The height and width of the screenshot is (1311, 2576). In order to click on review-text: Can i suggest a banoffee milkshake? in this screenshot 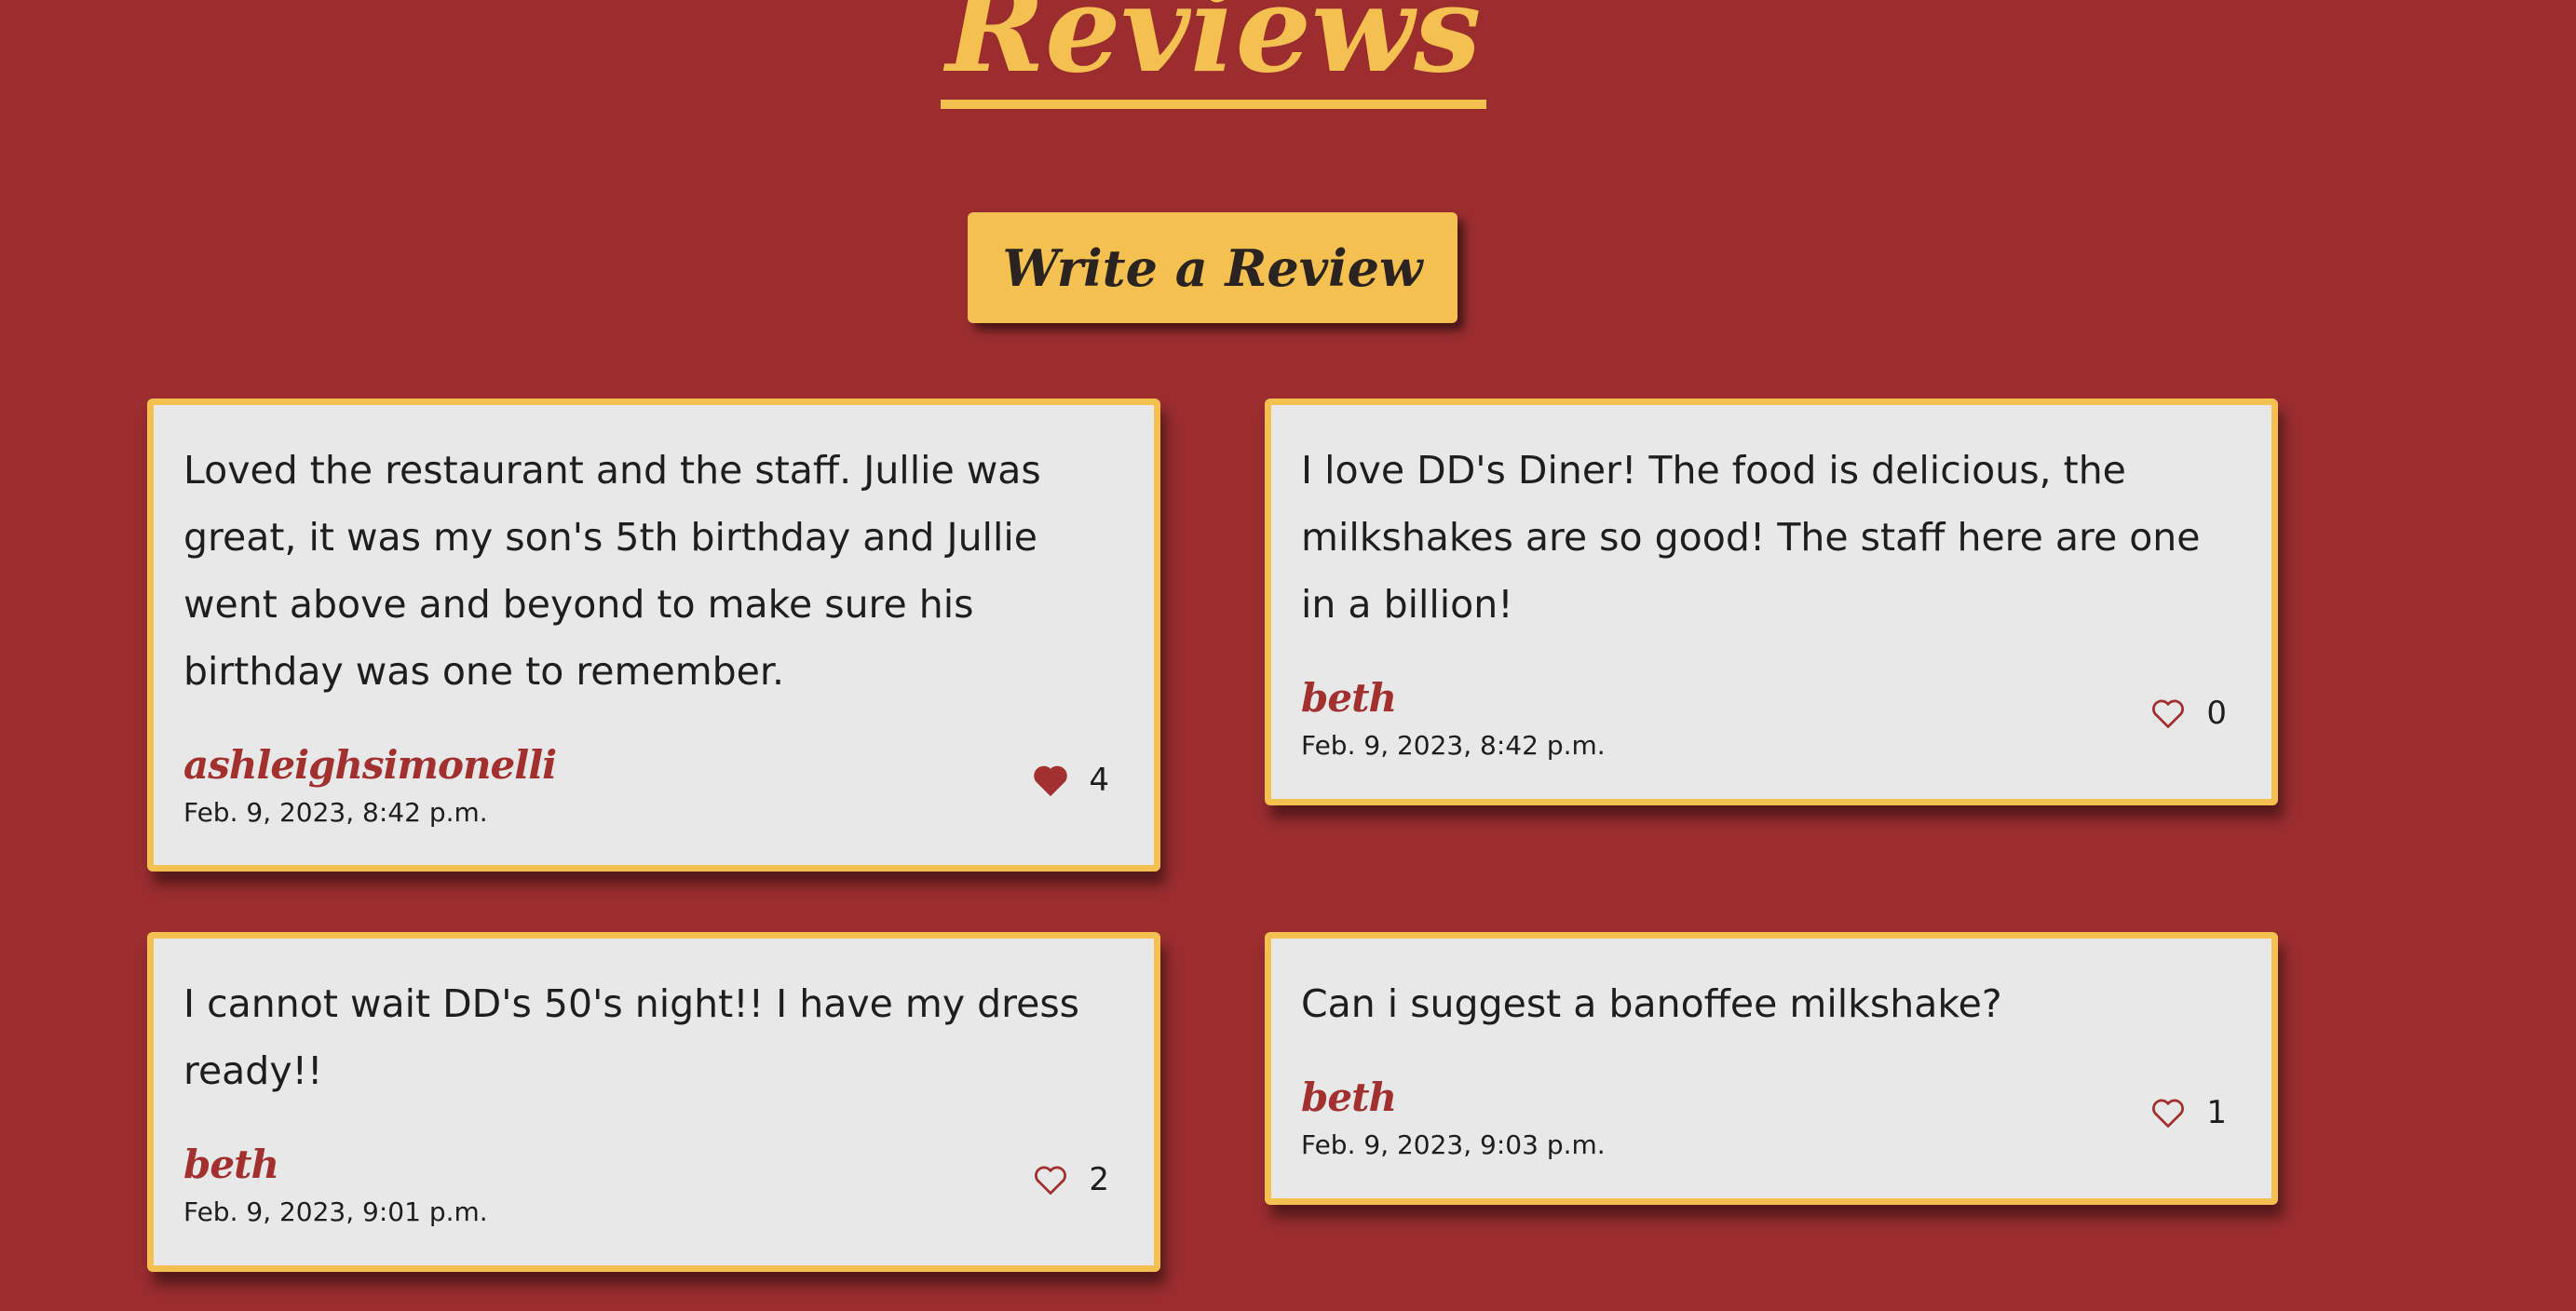, I will do `click(1651, 1004)`.